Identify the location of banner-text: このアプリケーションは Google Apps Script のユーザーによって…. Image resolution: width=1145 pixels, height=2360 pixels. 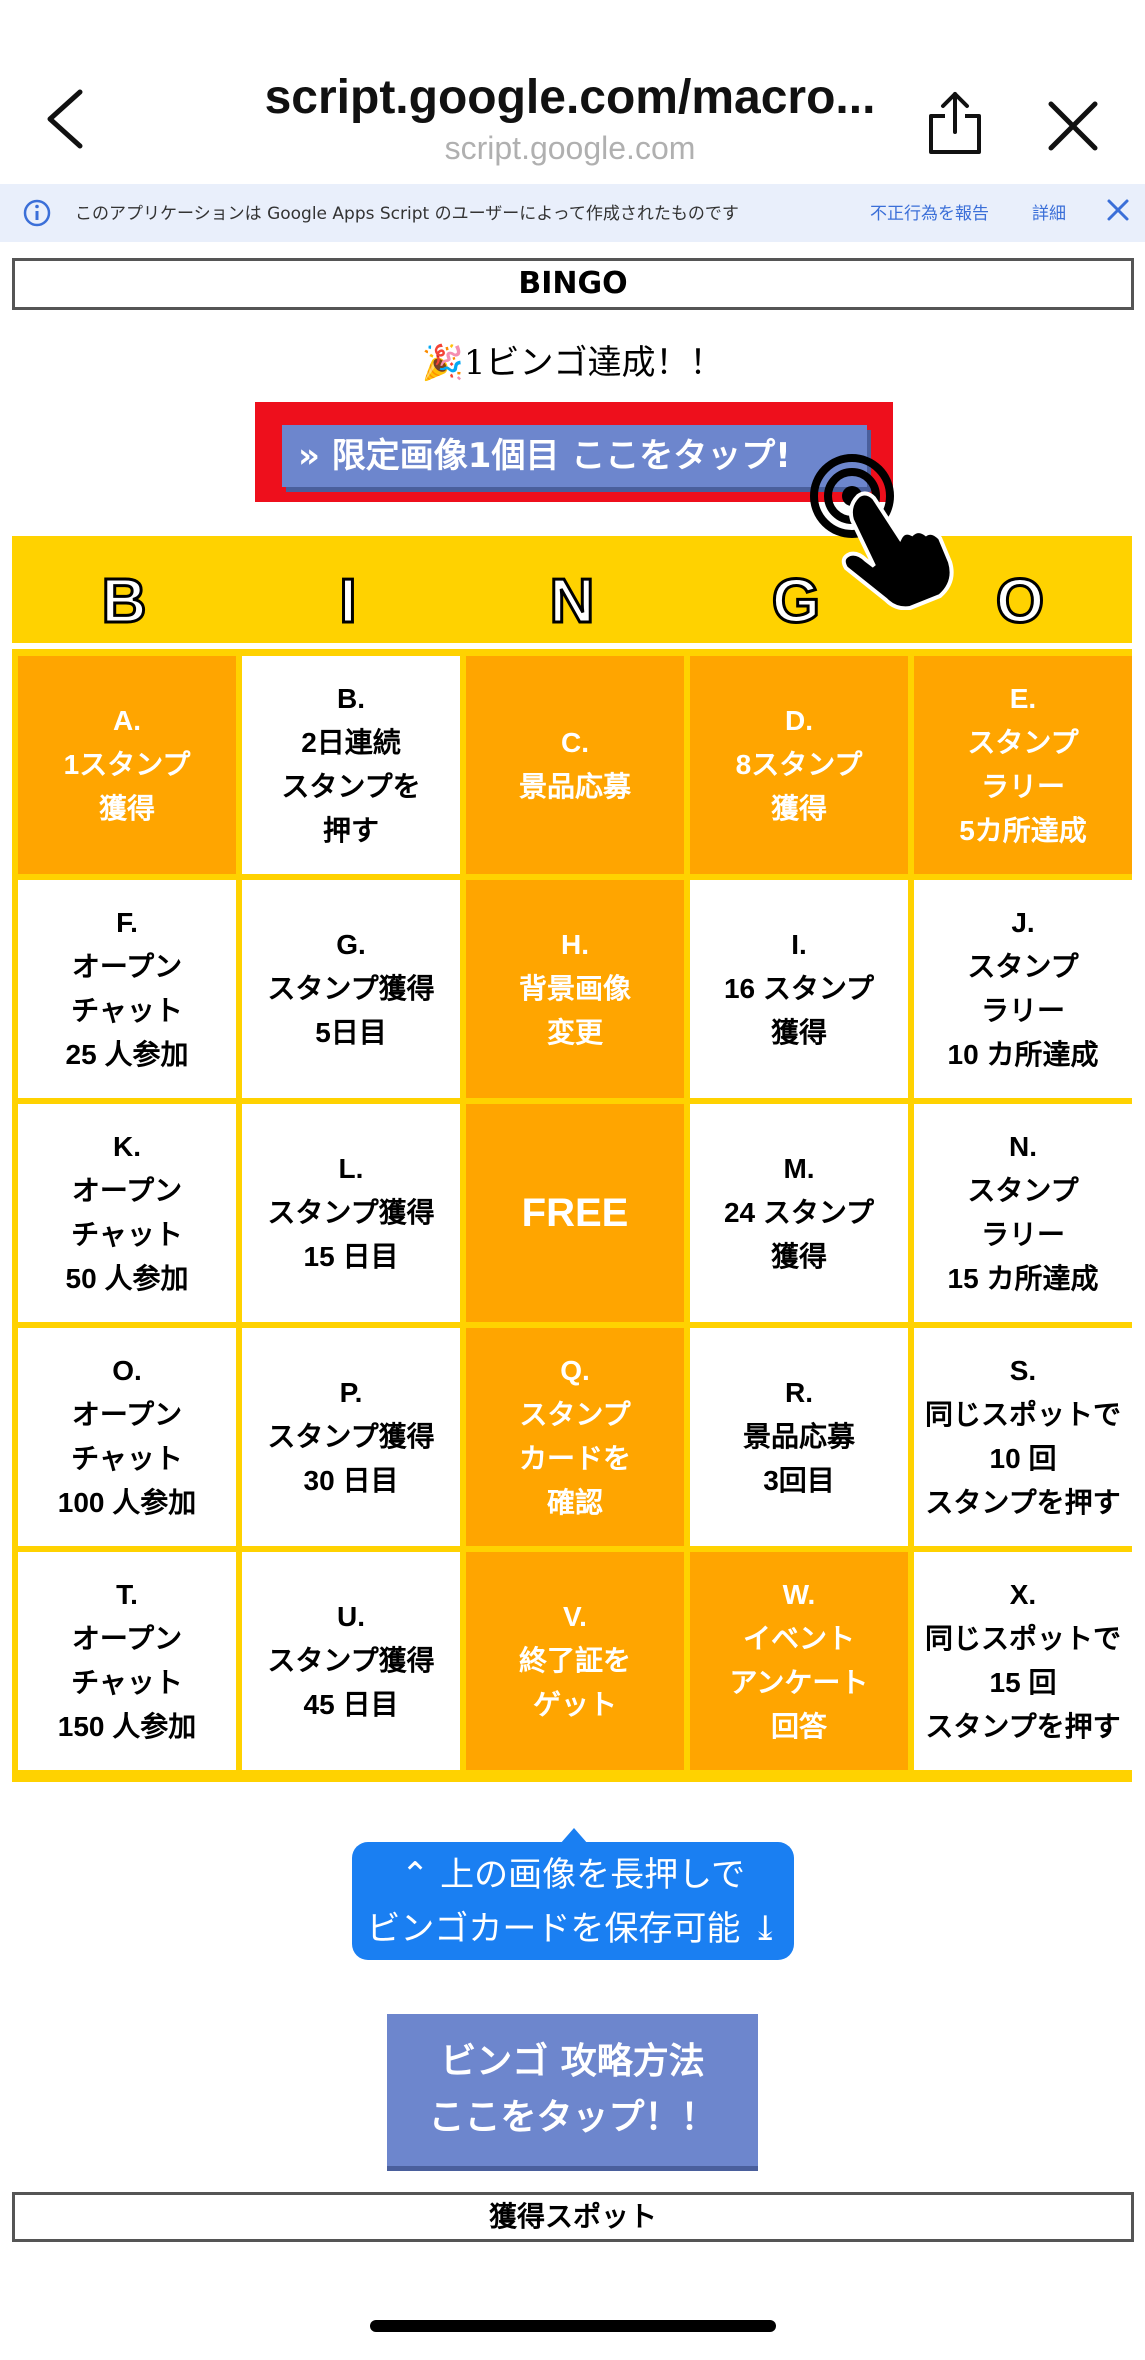
(407, 214).